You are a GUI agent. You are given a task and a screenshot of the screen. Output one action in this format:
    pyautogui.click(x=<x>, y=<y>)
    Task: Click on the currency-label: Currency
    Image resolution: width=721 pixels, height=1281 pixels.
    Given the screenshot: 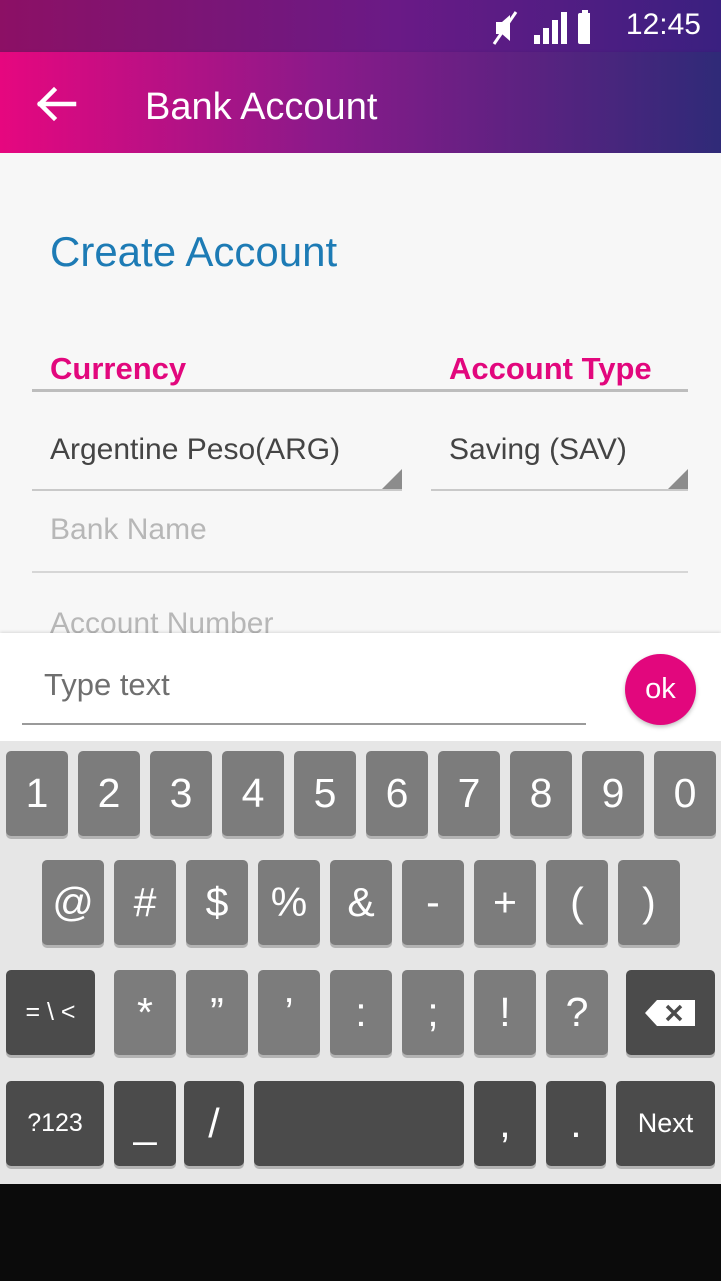 What is the action you would take?
    pyautogui.click(x=118, y=368)
    